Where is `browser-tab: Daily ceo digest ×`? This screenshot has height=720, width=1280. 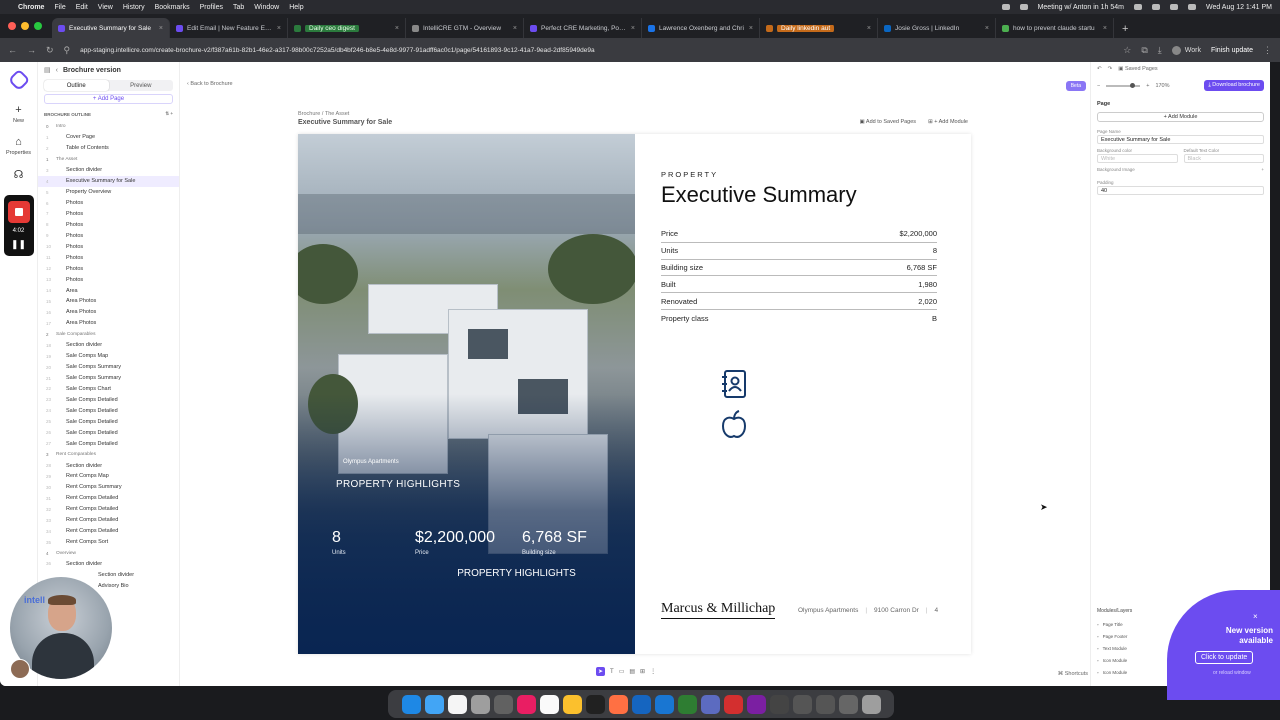 browser-tab: Daily ceo digest × is located at coordinates (347, 28).